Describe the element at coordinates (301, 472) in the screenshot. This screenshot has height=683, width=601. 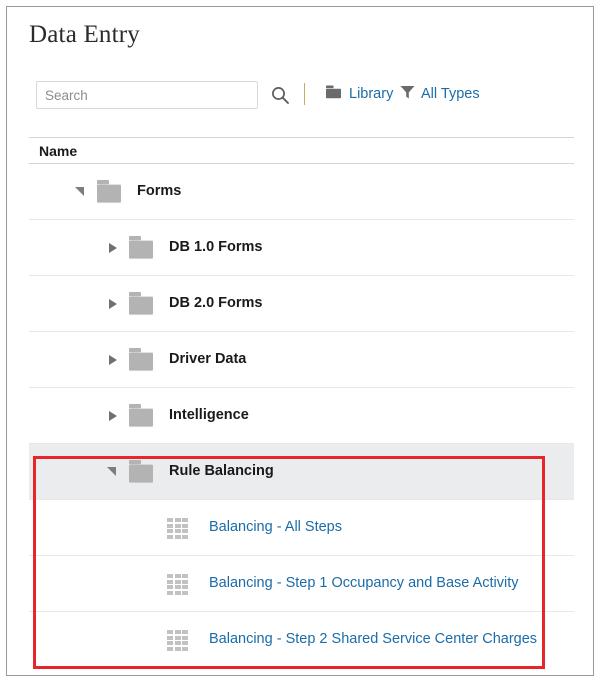
I see `table-row: Rule Balancing` at that location.